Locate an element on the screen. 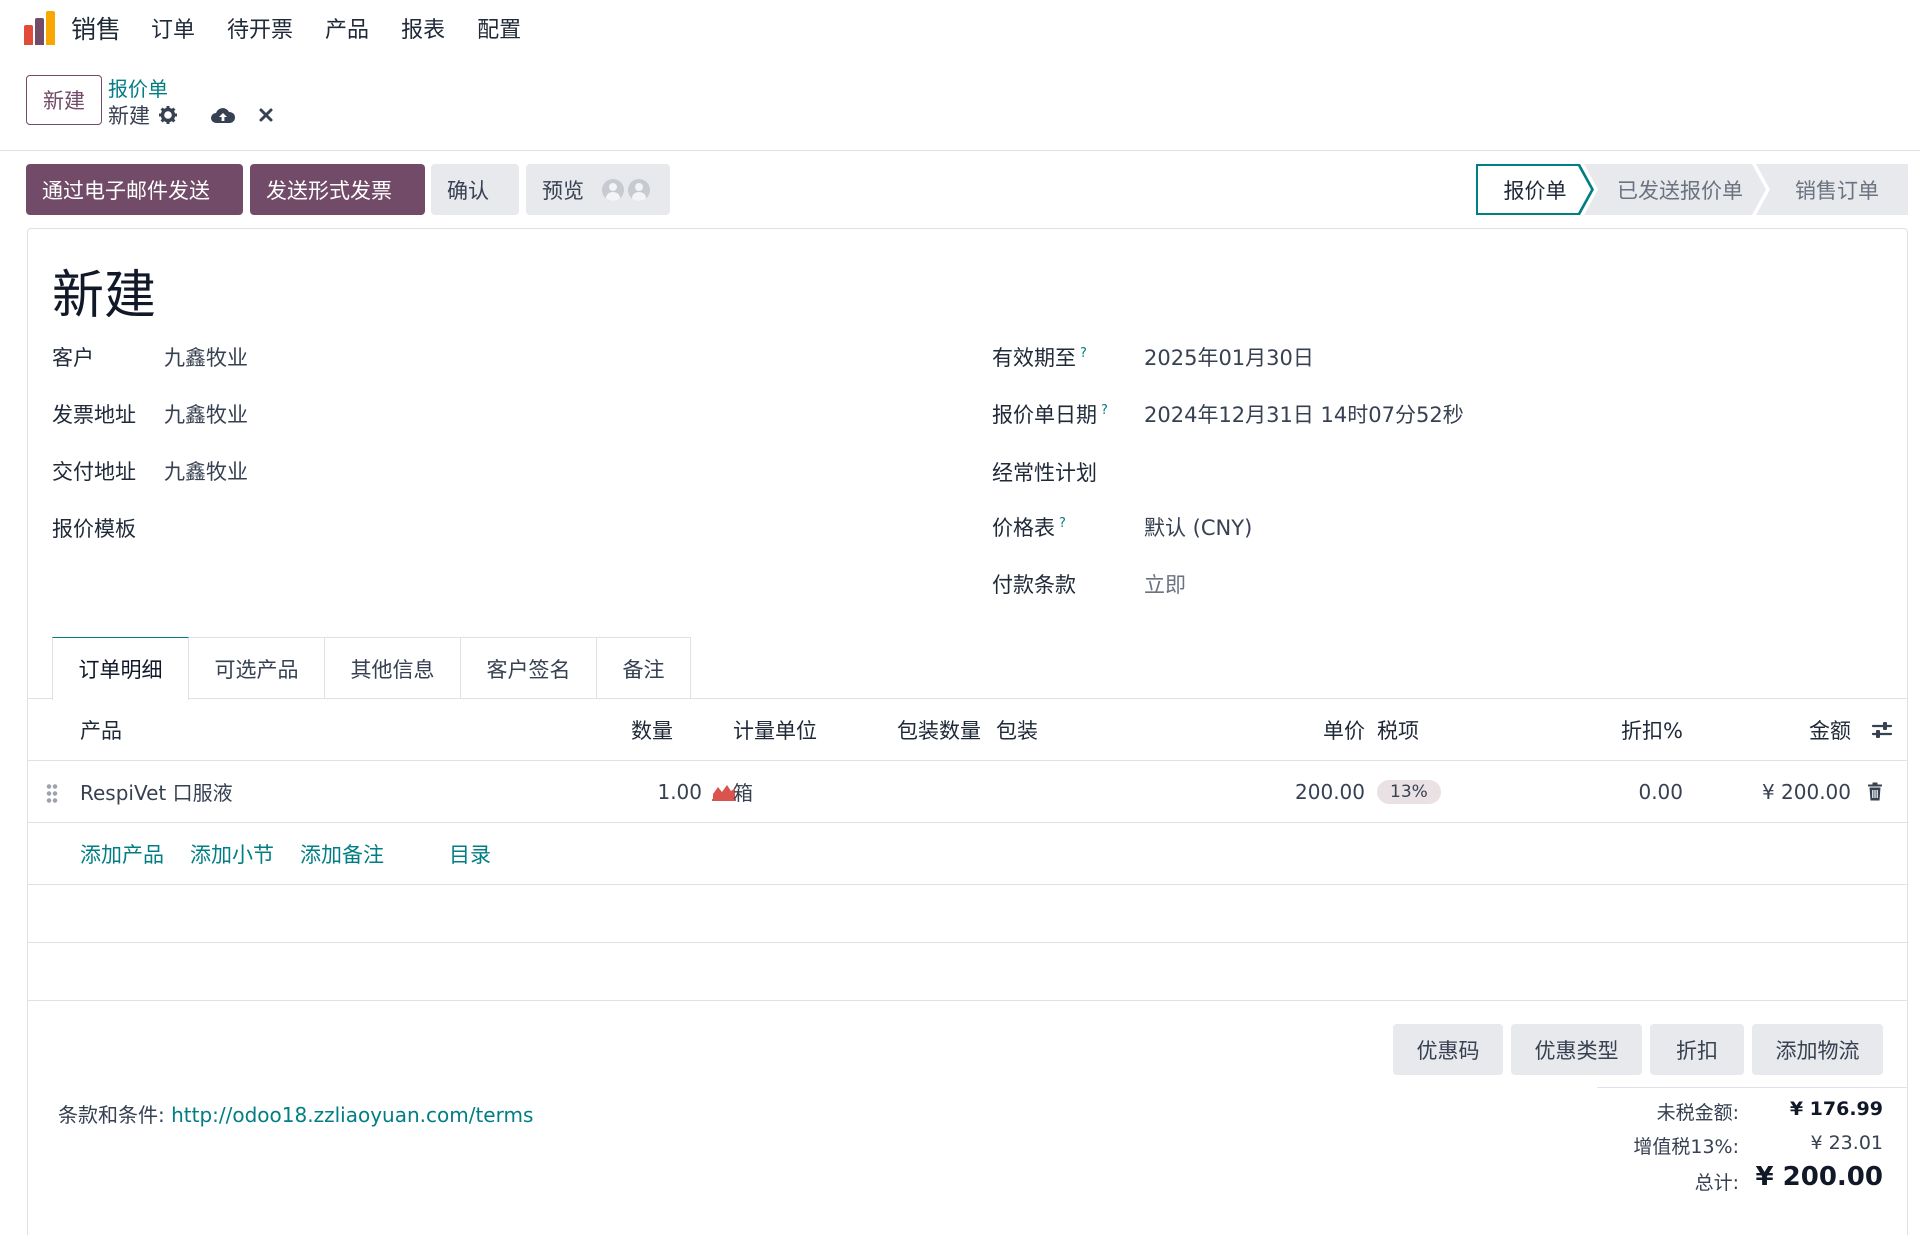  row-uom: 箱 is located at coordinates (743, 791).